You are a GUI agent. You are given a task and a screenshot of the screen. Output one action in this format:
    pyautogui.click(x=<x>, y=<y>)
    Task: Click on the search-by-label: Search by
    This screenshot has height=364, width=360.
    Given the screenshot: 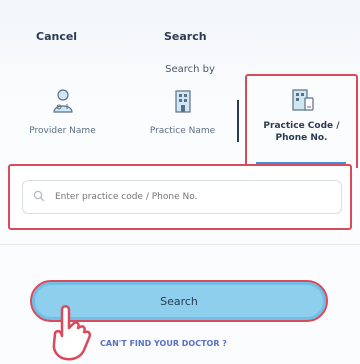 What is the action you would take?
    pyautogui.click(x=190, y=69)
    